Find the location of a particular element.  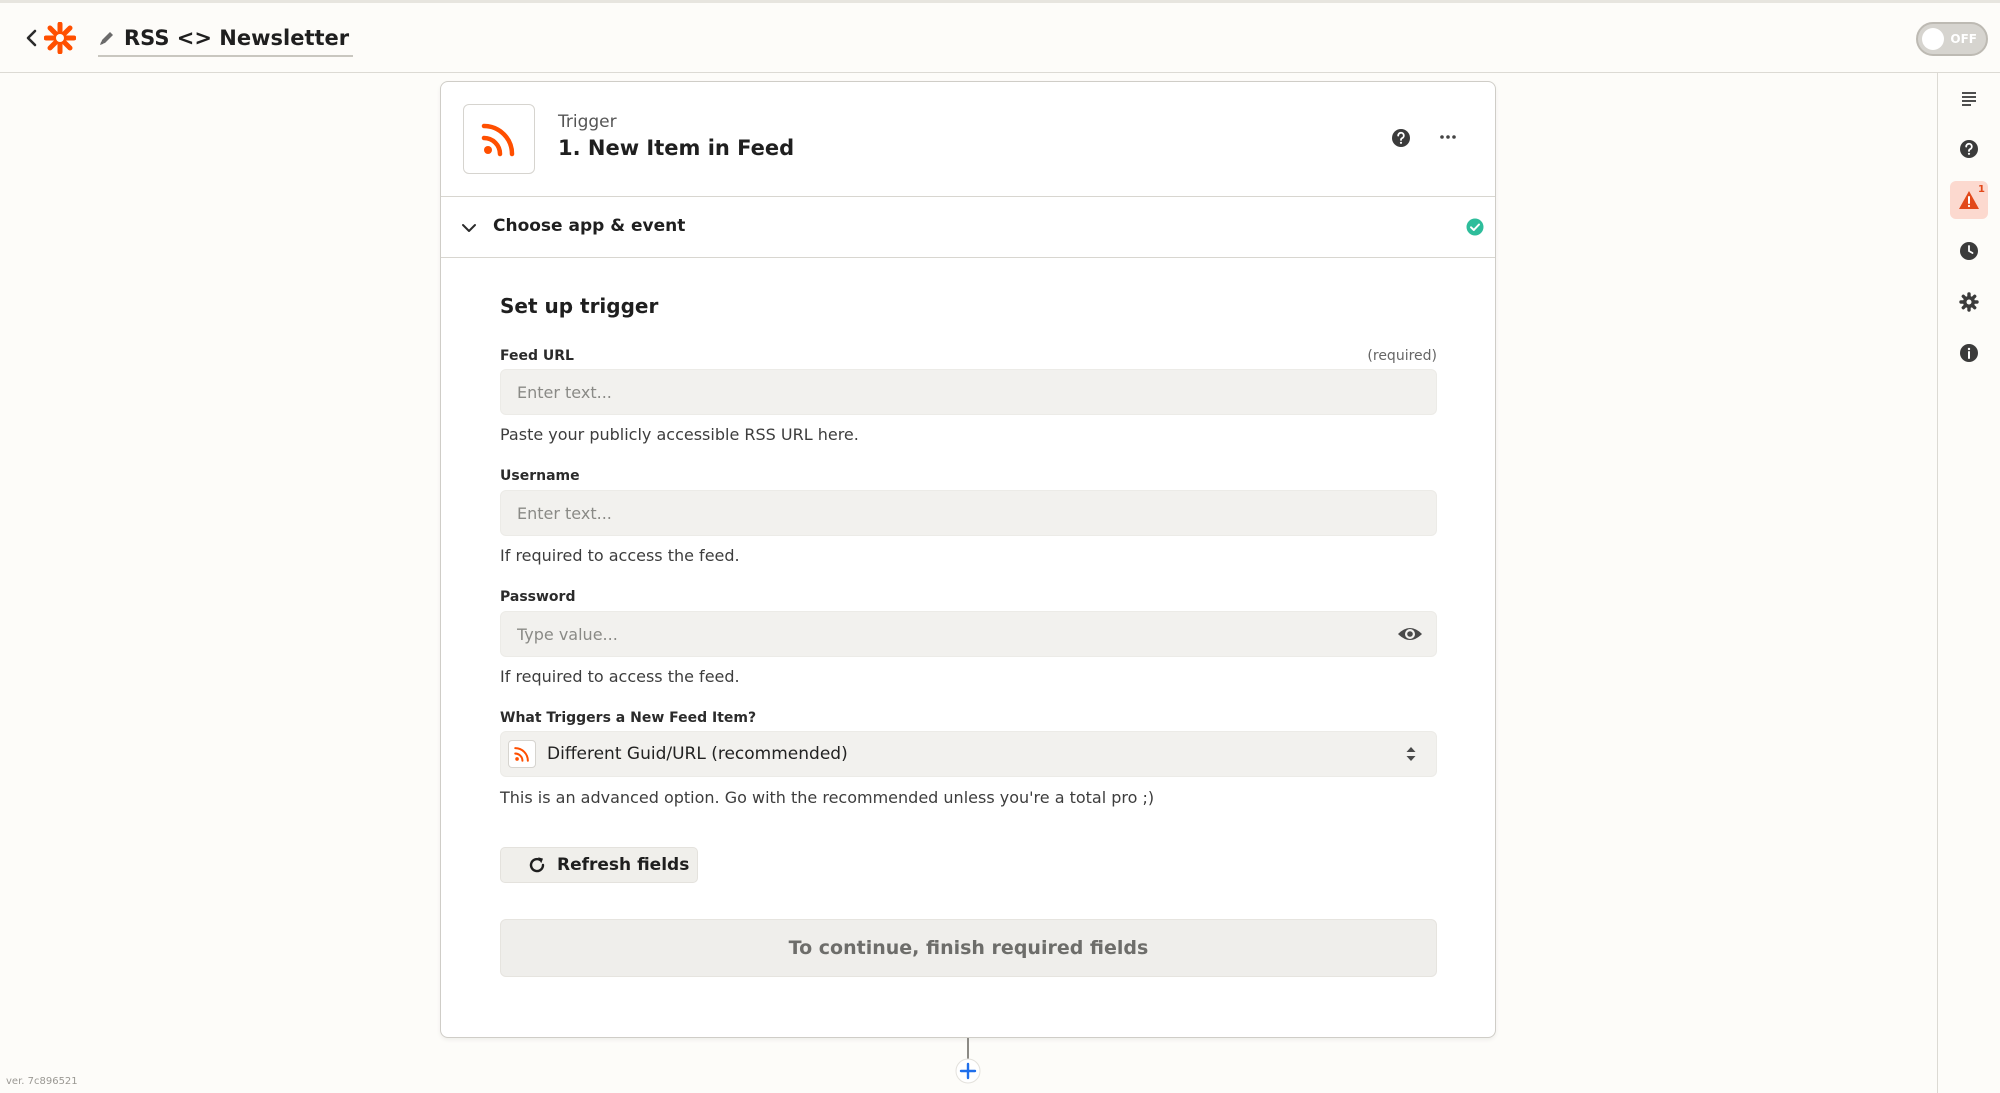

trigger-type-selected: Different Guid/URL (recommended) is located at coordinates (697, 754).